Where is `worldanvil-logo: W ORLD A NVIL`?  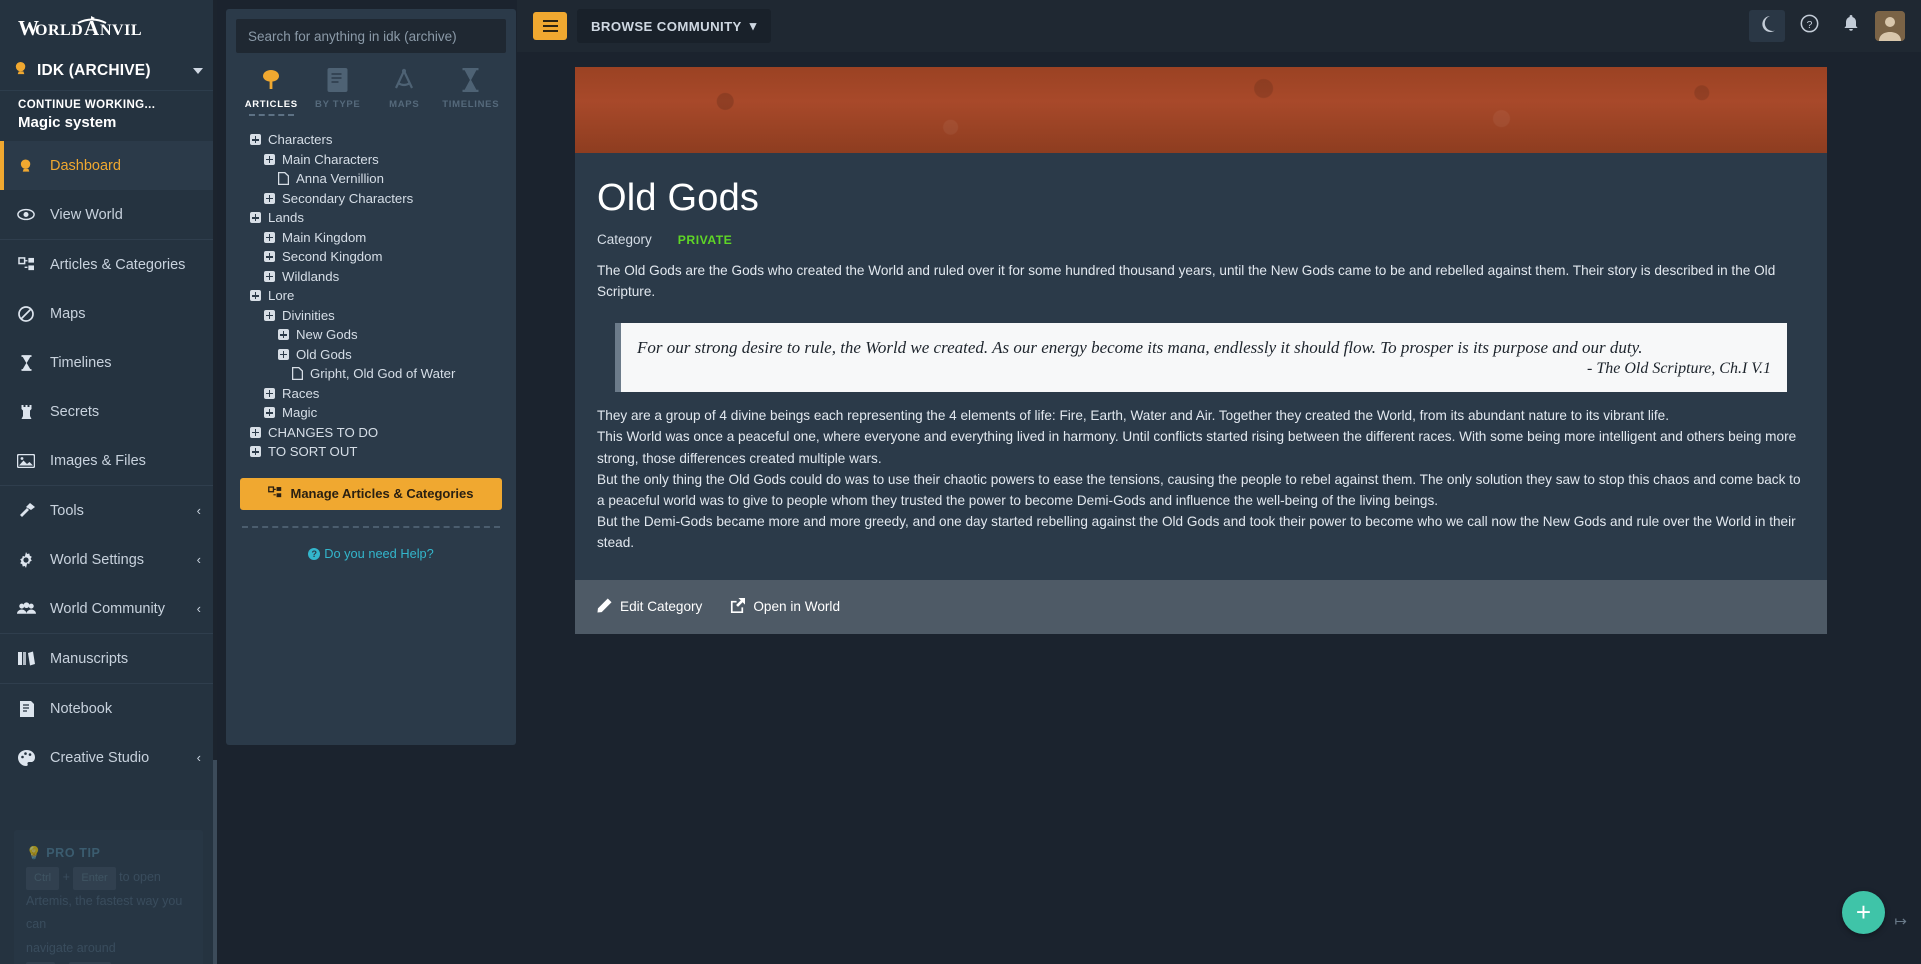
worldanvil-logo: W ORLD A NVIL is located at coordinates (108, 25).